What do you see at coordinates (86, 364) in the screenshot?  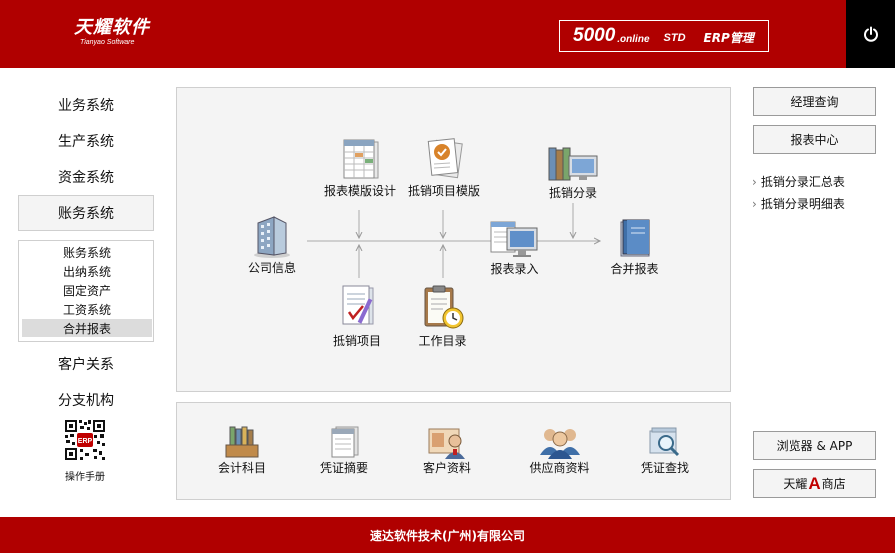 I see `nav-crm: 客户关系` at bounding box center [86, 364].